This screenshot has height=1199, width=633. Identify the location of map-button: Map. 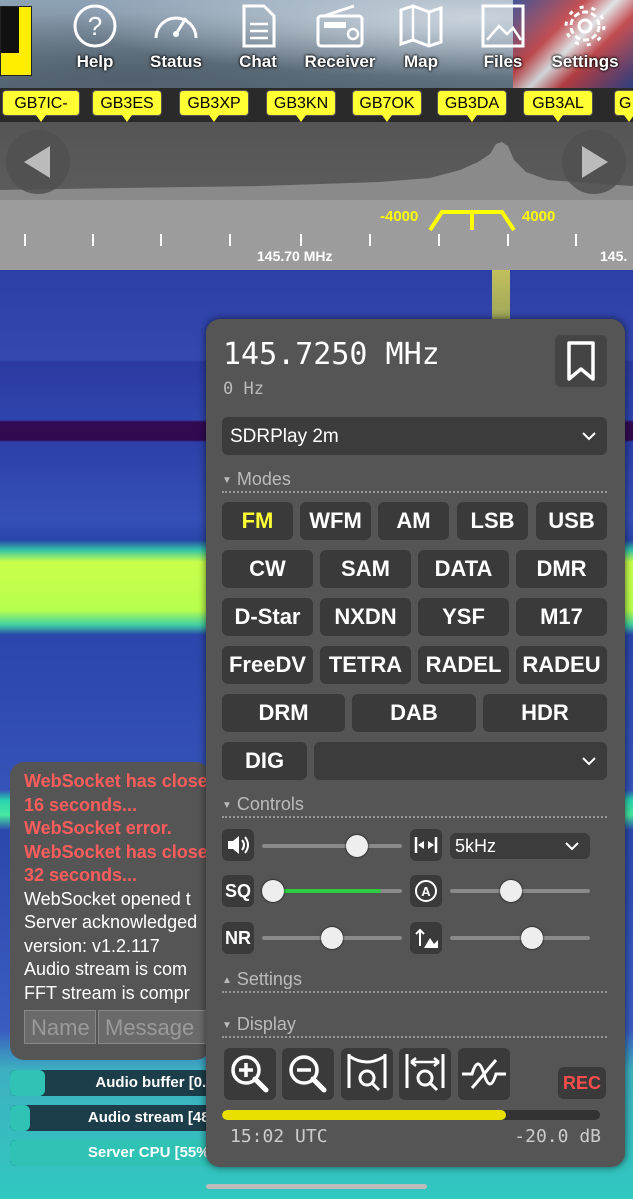
(421, 42).